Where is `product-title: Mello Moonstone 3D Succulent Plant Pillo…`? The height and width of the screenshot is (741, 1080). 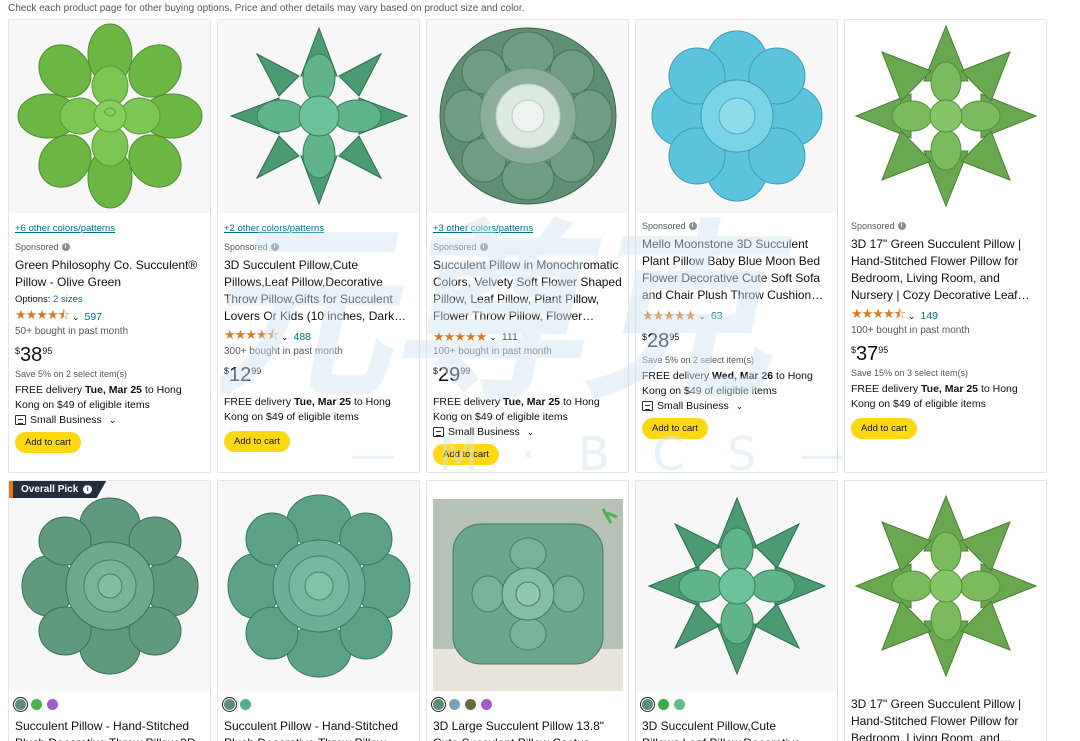
product-title: Mello Moonstone 3D Succulent Plant Pillo… is located at coordinates (736, 270).